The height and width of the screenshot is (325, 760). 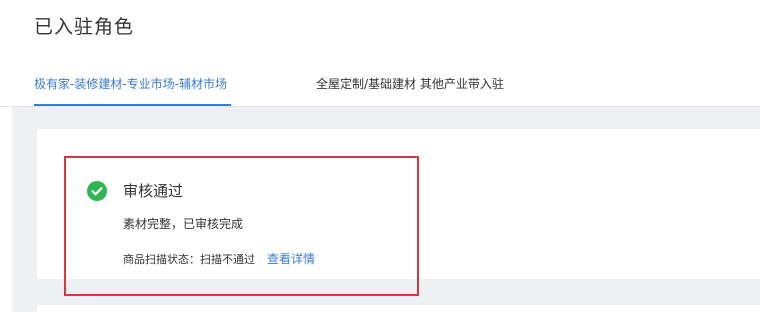 What do you see at coordinates (291, 259) in the screenshot?
I see `view-detail-link: 查看详情` at bounding box center [291, 259].